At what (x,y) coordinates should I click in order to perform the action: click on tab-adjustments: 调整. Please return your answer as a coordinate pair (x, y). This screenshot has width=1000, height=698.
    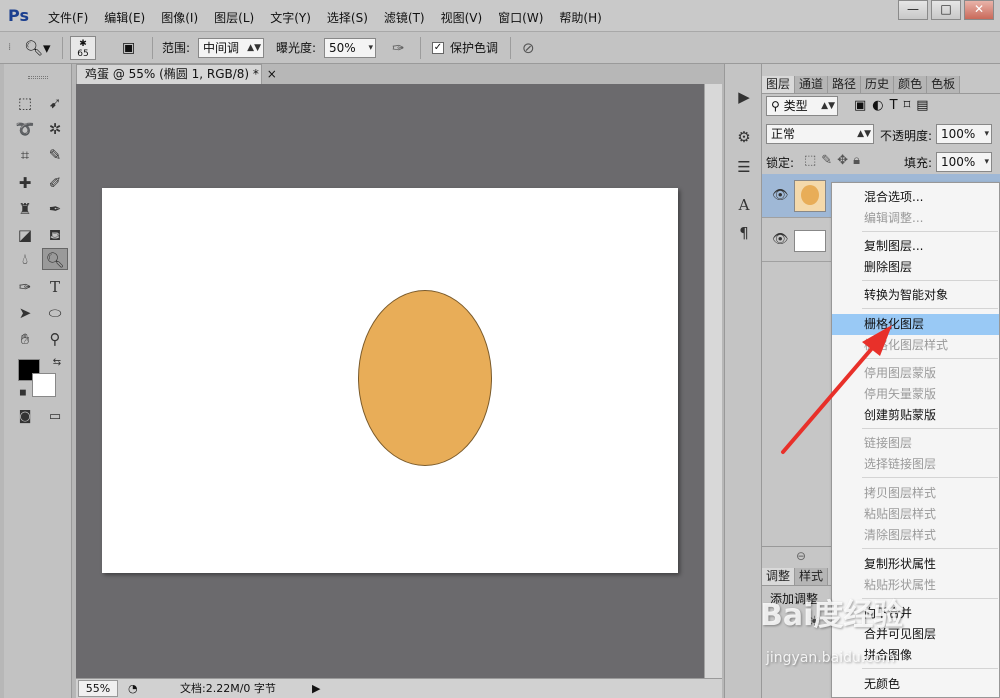
    Looking at the image, I should click on (779, 576).